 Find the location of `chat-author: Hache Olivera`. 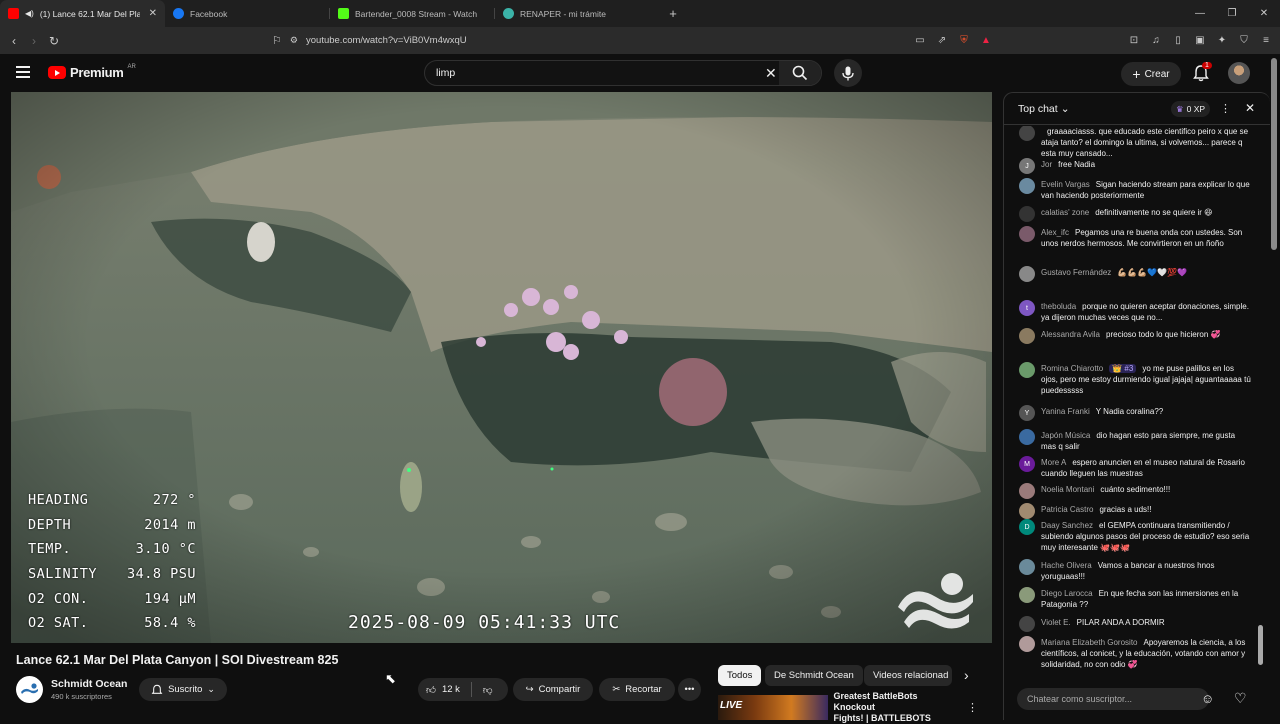

chat-author: Hache Olivera is located at coordinates (1066, 565).